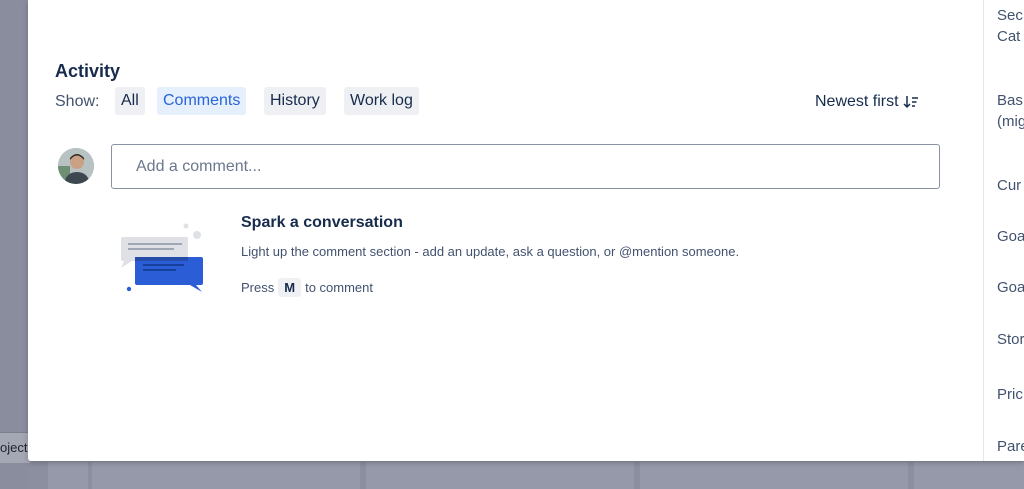  Describe the element at coordinates (258, 287) in the screenshot. I see `press-prefix: Press` at that location.